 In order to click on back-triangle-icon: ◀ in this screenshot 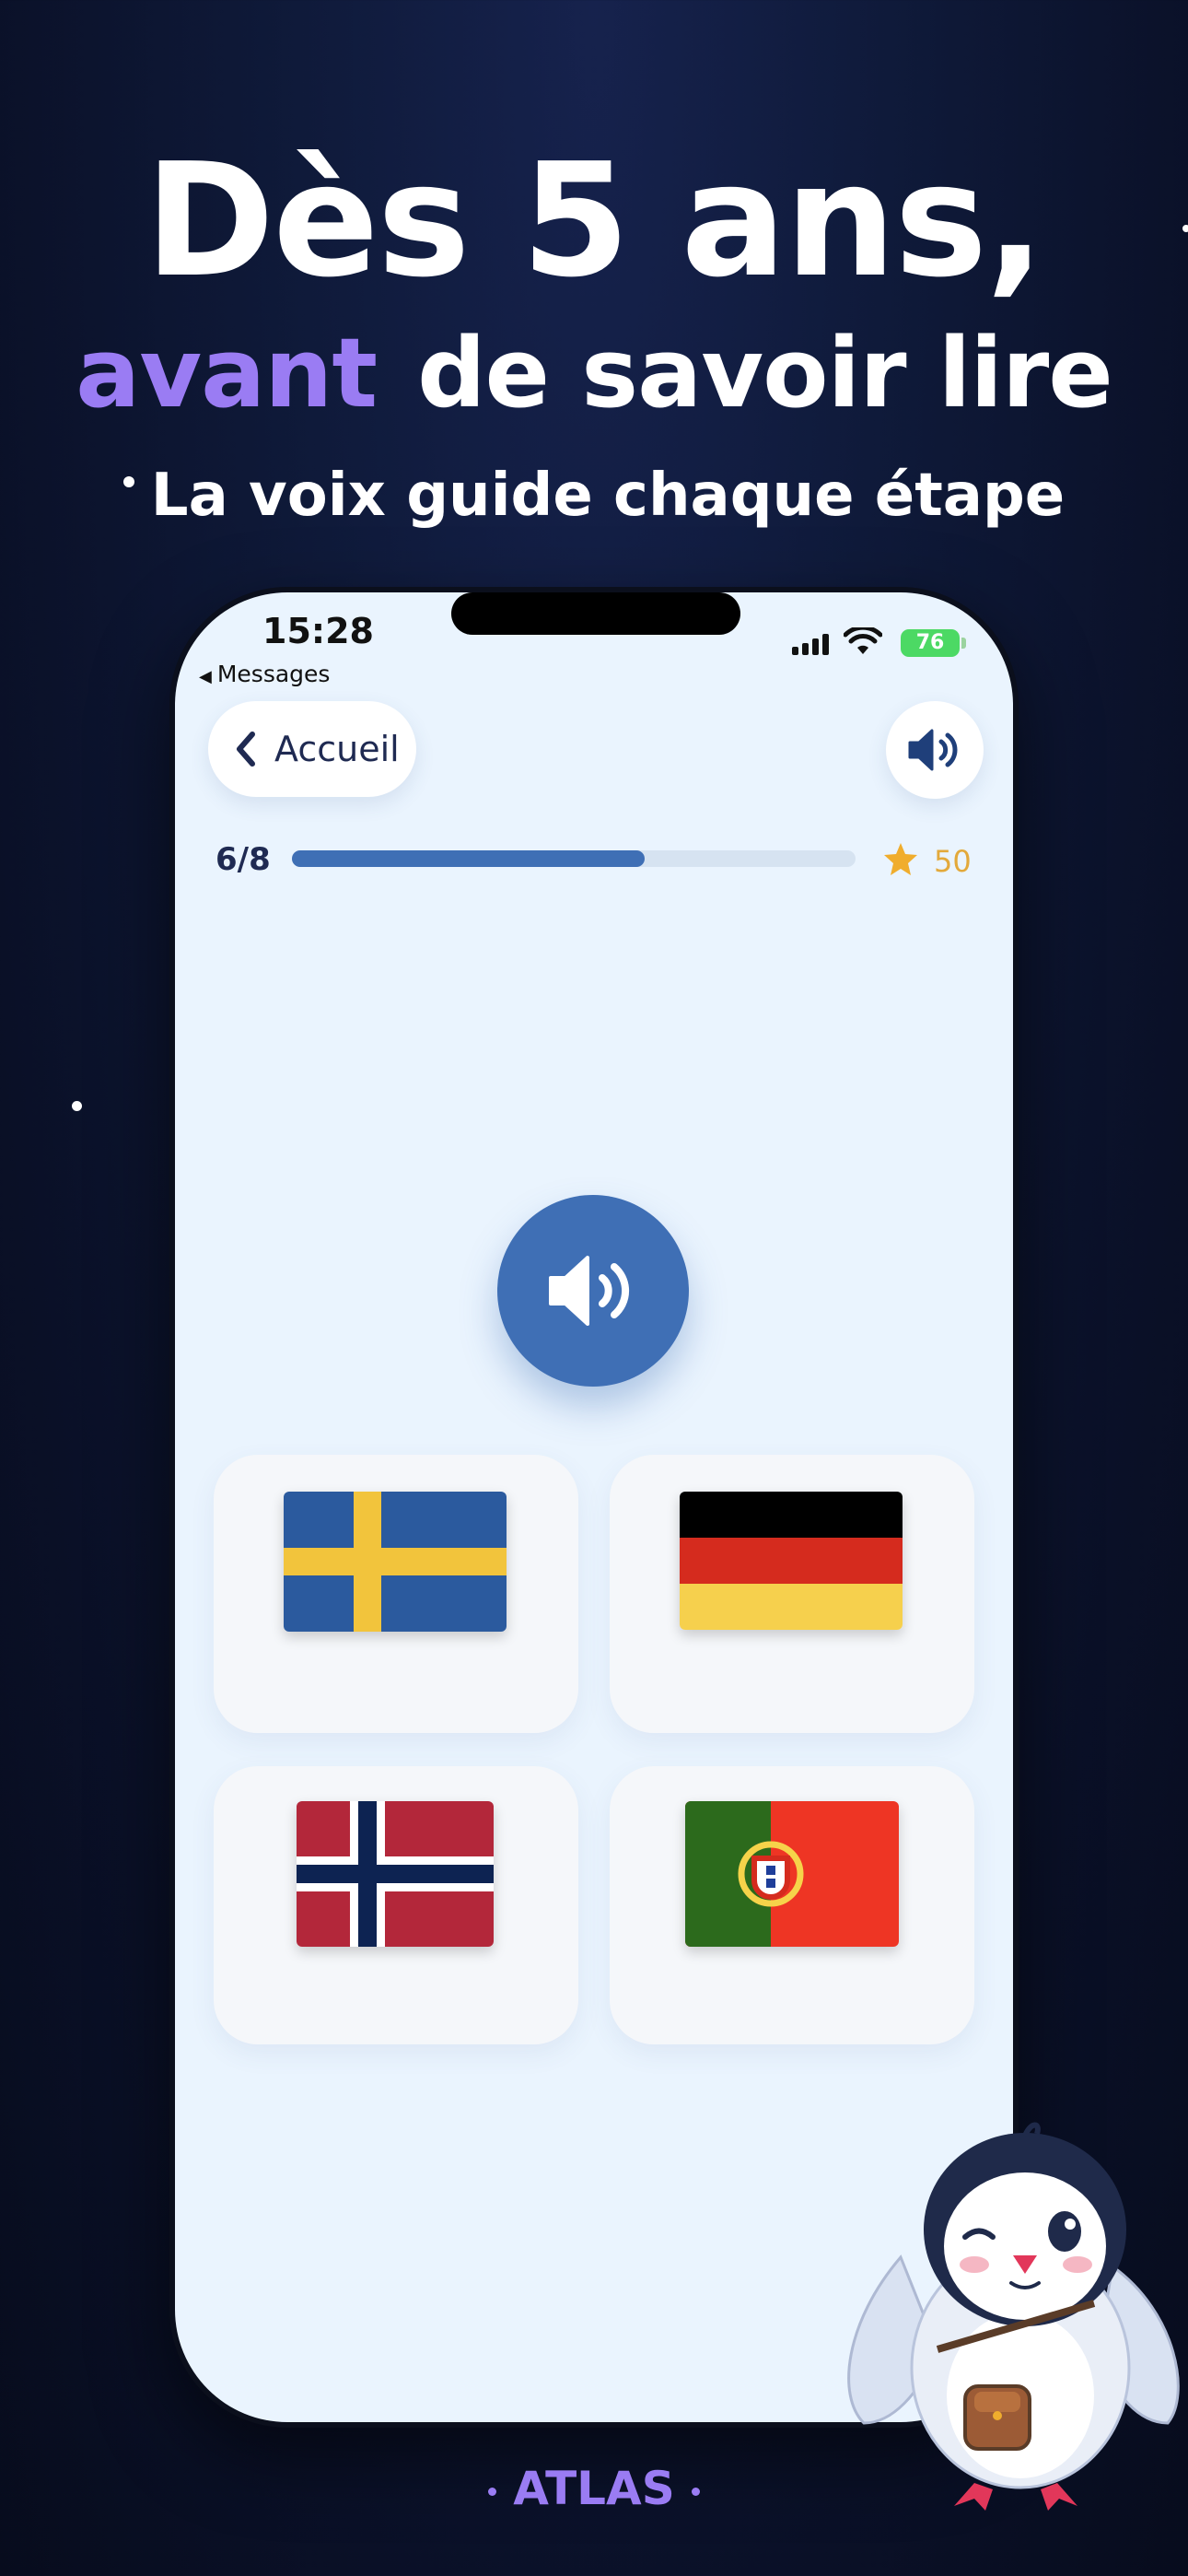, I will do `click(205, 676)`.